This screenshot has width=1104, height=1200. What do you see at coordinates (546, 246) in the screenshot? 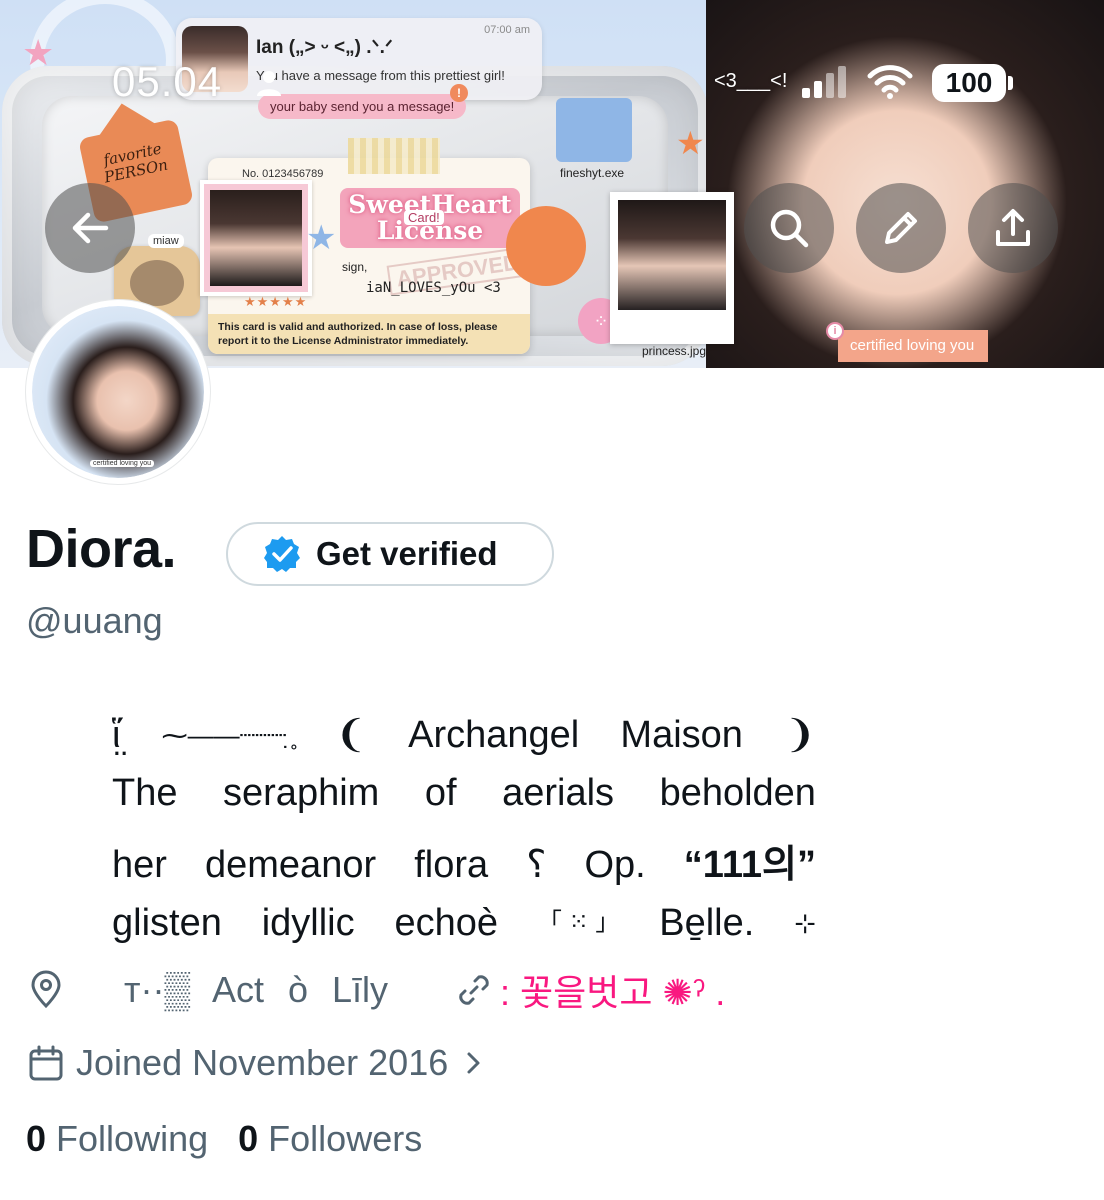
I see `flower-sticker` at bounding box center [546, 246].